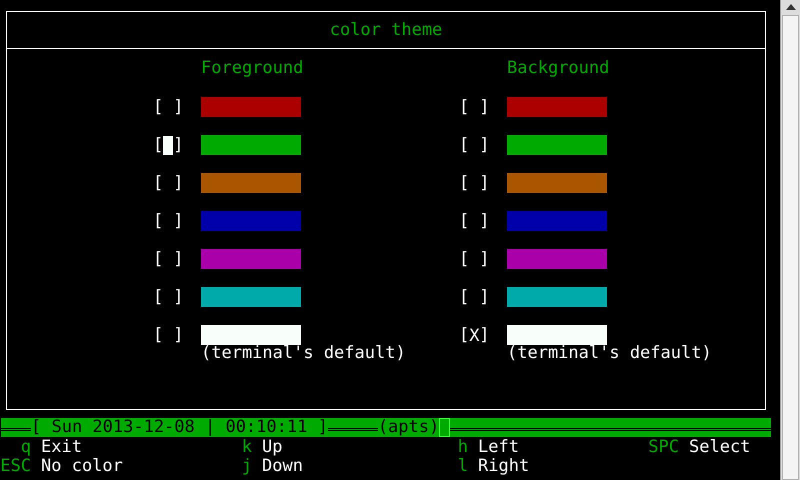 This screenshot has width=800, height=480. What do you see at coordinates (474, 335) in the screenshot?
I see `checkbox: [X]` at bounding box center [474, 335].